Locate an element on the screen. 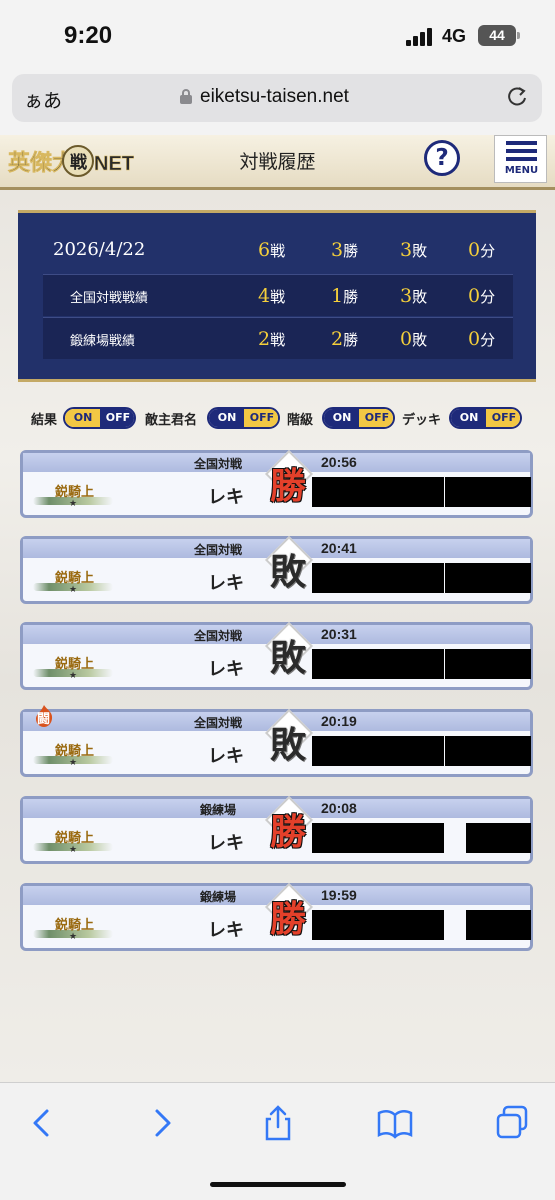  forward-icon is located at coordinates (162, 1123).